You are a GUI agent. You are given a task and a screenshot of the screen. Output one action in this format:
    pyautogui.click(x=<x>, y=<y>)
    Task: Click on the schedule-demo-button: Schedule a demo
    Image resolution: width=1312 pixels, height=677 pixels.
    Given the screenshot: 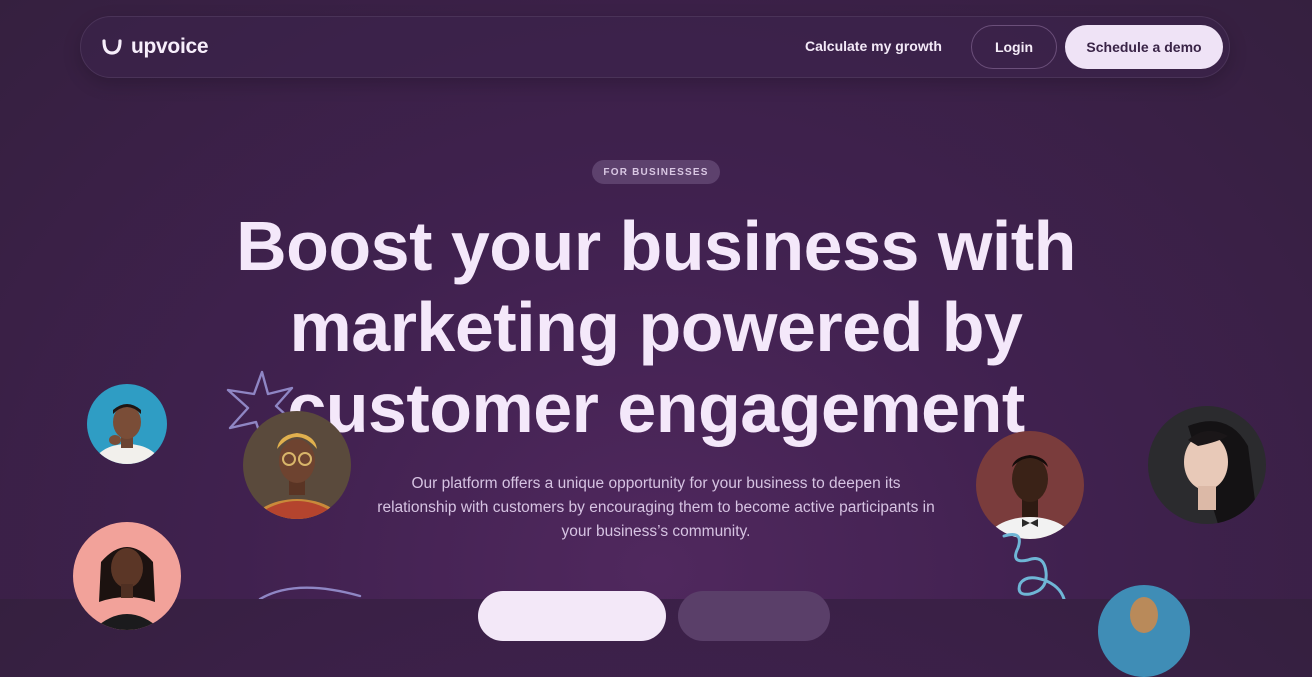 What is the action you would take?
    pyautogui.click(x=1144, y=47)
    